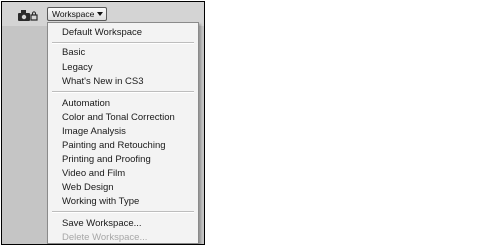 The height and width of the screenshot is (248, 500). I want to click on menu-item-basic: Basic, so click(73, 53).